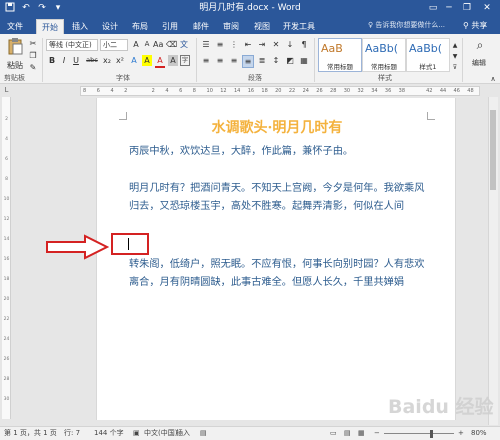 This screenshot has width=500, height=440. I want to click on justify-icon: ≡, so click(248, 61).